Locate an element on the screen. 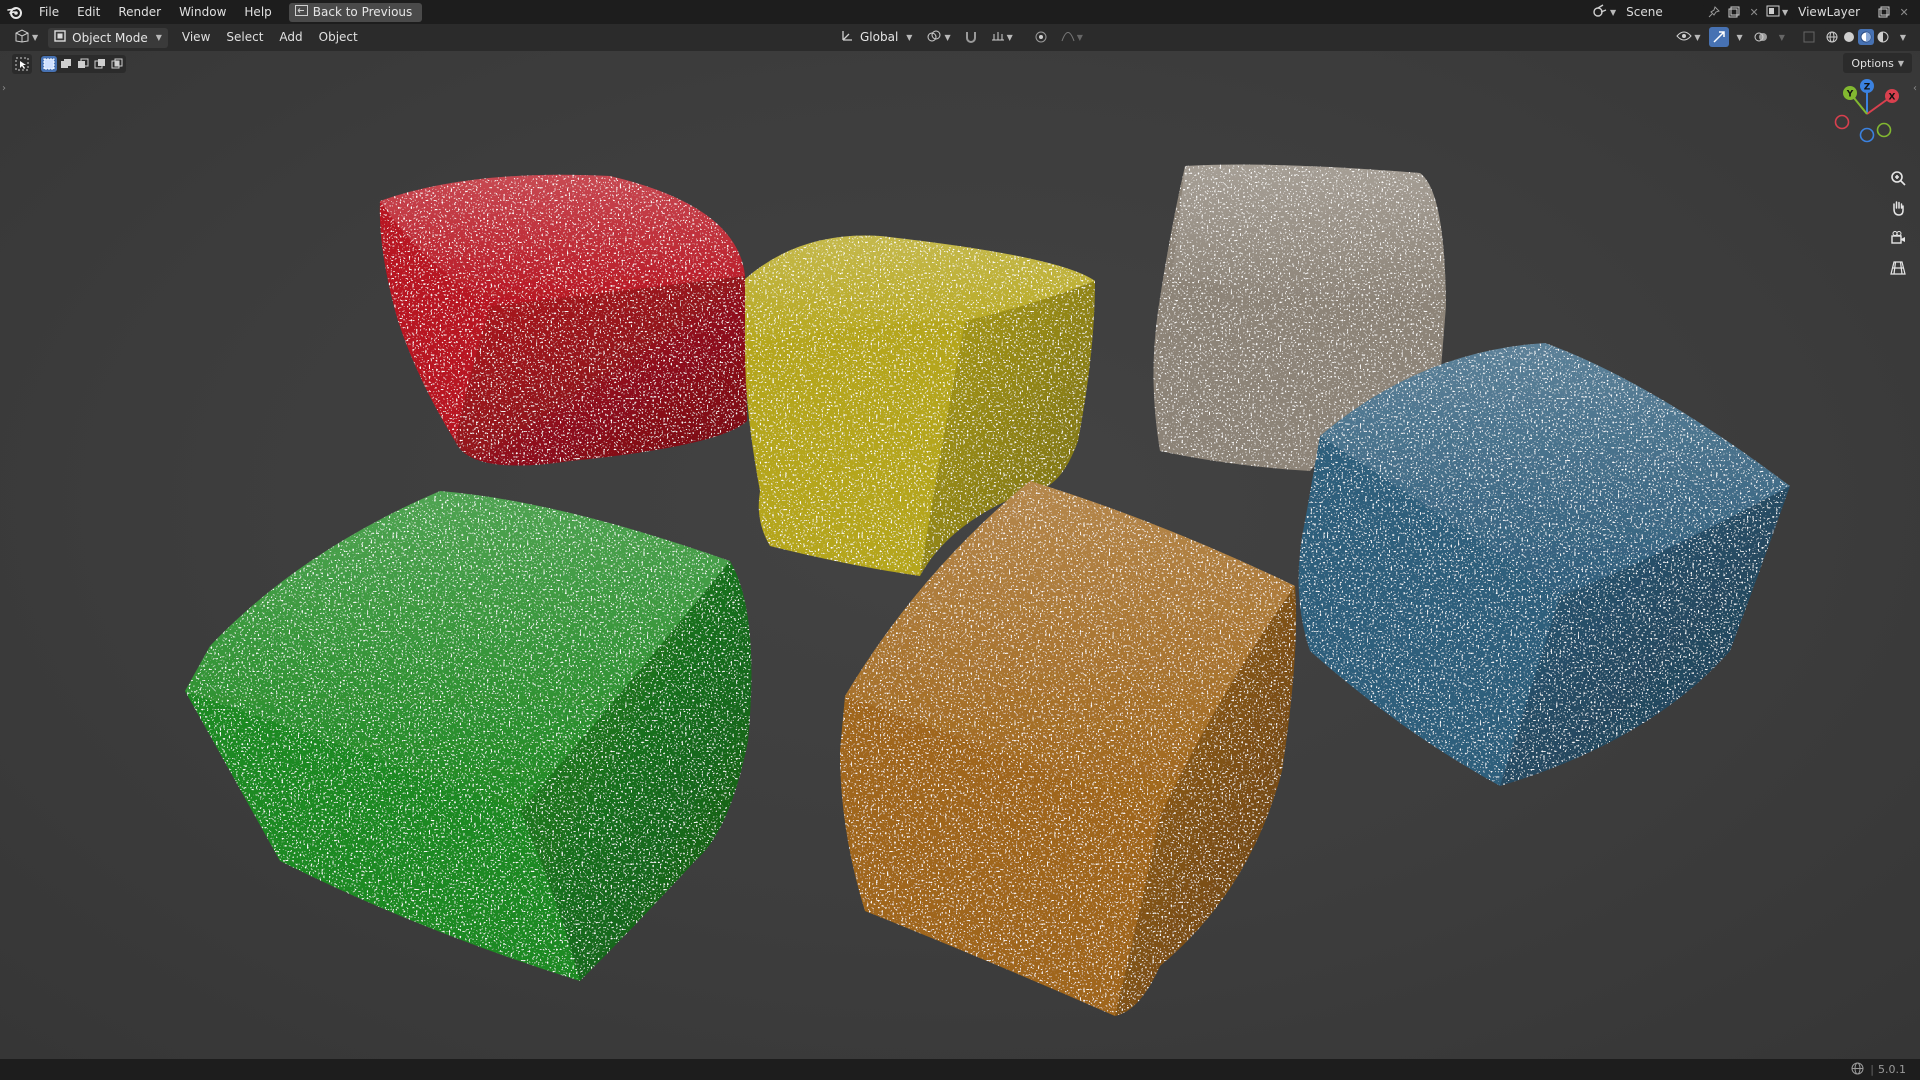 Image resolution: width=1920 pixels, height=1080 pixels. menu-window: Window is located at coordinates (202, 12).